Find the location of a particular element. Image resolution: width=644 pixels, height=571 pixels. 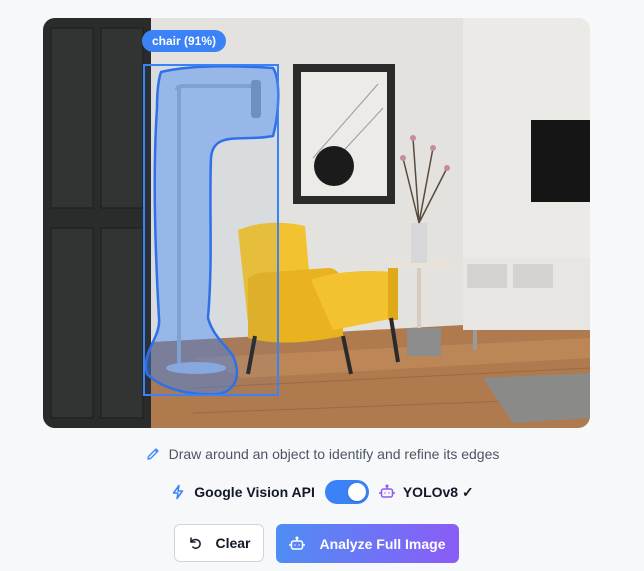

detection-label: chair (91%) is located at coordinates (184, 41).